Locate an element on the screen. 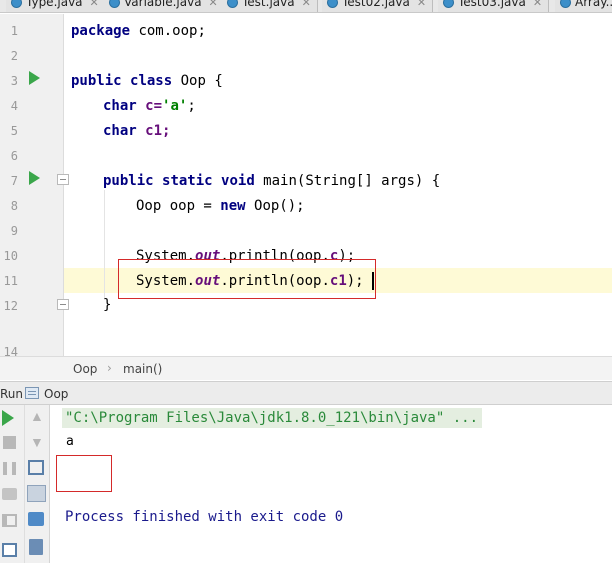  exit-icon is located at coordinates (9, 520).